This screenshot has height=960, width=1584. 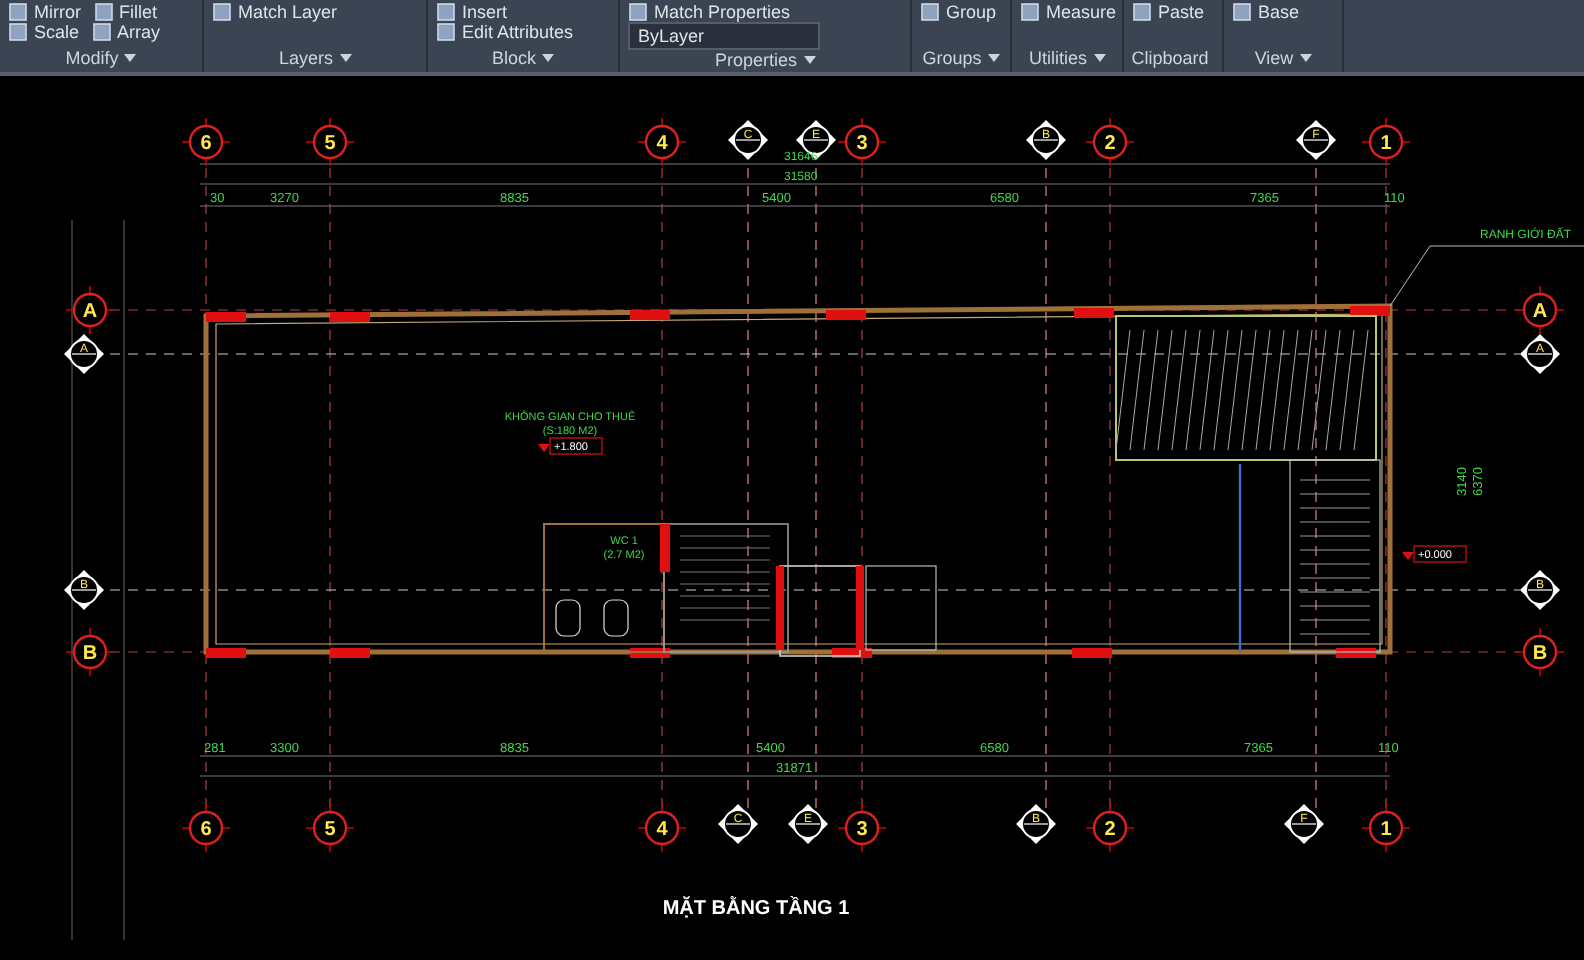 I want to click on panel-title: Block, so click(x=513, y=58).